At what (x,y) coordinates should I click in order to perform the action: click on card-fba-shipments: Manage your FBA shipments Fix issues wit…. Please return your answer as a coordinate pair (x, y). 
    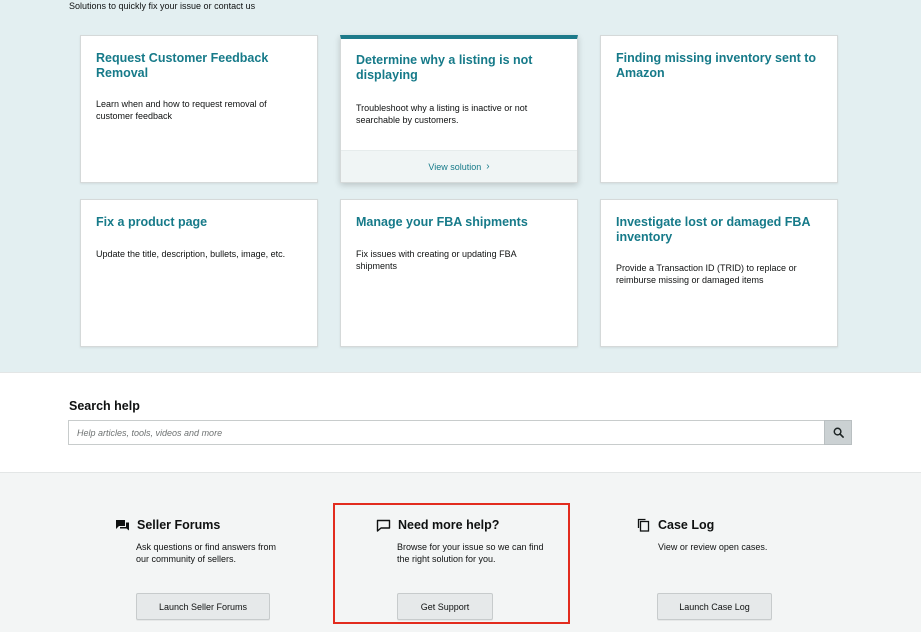
    Looking at the image, I should click on (459, 273).